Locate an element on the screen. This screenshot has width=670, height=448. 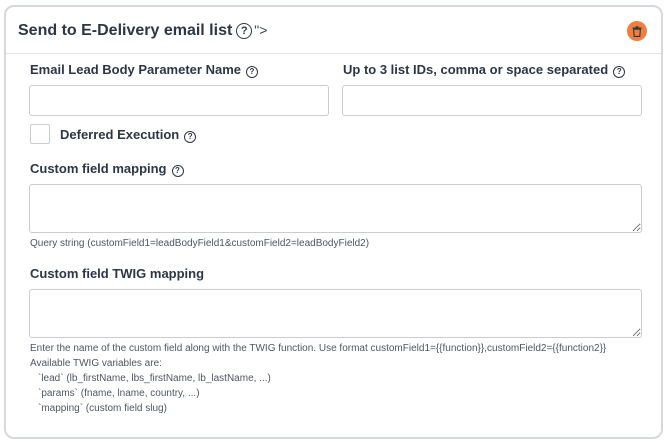
custom-mapping-label-text: Custom field mapping is located at coordinates (98, 168).